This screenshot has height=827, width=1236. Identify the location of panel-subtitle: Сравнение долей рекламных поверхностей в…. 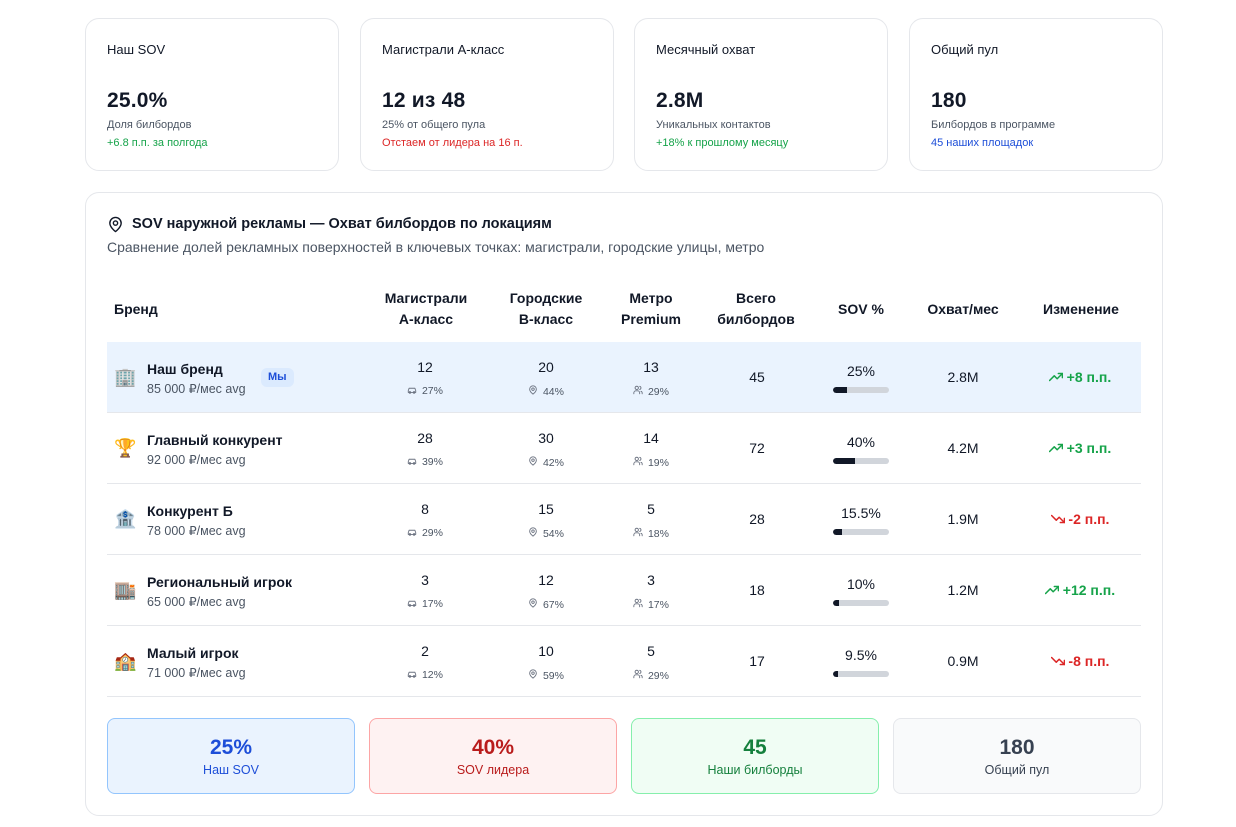
(436, 247).